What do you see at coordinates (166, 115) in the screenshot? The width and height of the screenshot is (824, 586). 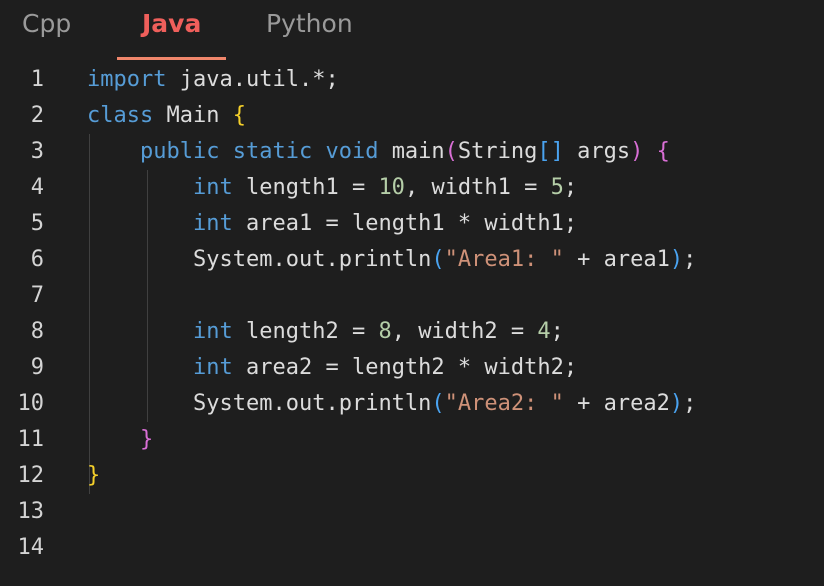 I see `code-text: class Main {` at bounding box center [166, 115].